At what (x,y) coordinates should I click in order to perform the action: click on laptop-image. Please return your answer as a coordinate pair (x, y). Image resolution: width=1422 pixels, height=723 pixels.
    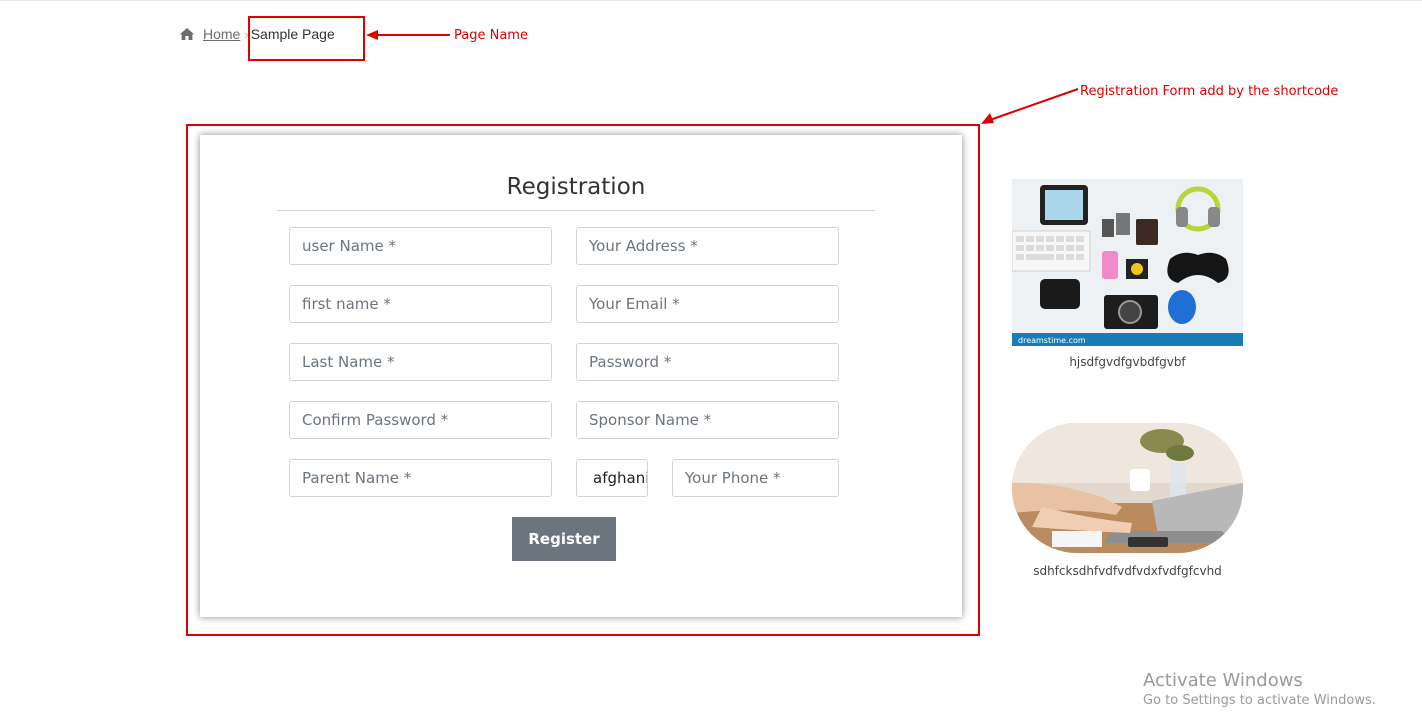
    Looking at the image, I should click on (1127, 488).